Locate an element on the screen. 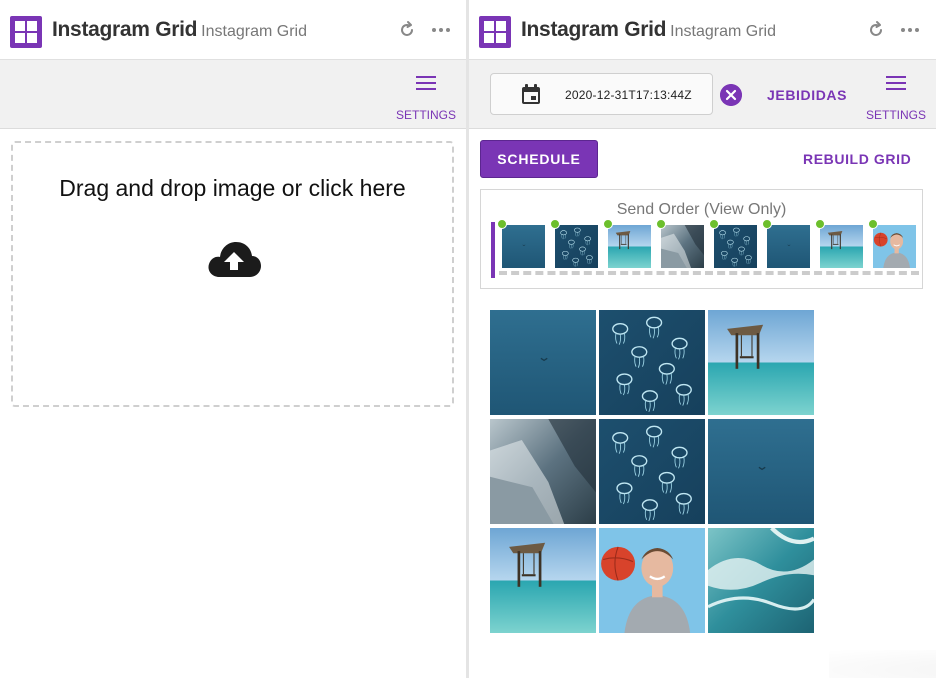 This screenshot has width=936, height=678. panel-shadow is located at coordinates (882, 664).